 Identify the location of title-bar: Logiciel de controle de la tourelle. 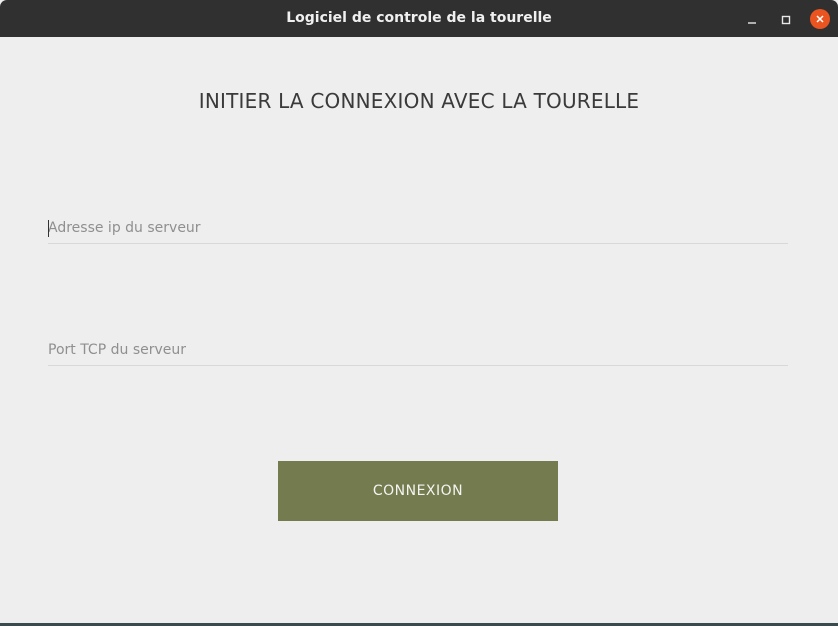
(419, 18).